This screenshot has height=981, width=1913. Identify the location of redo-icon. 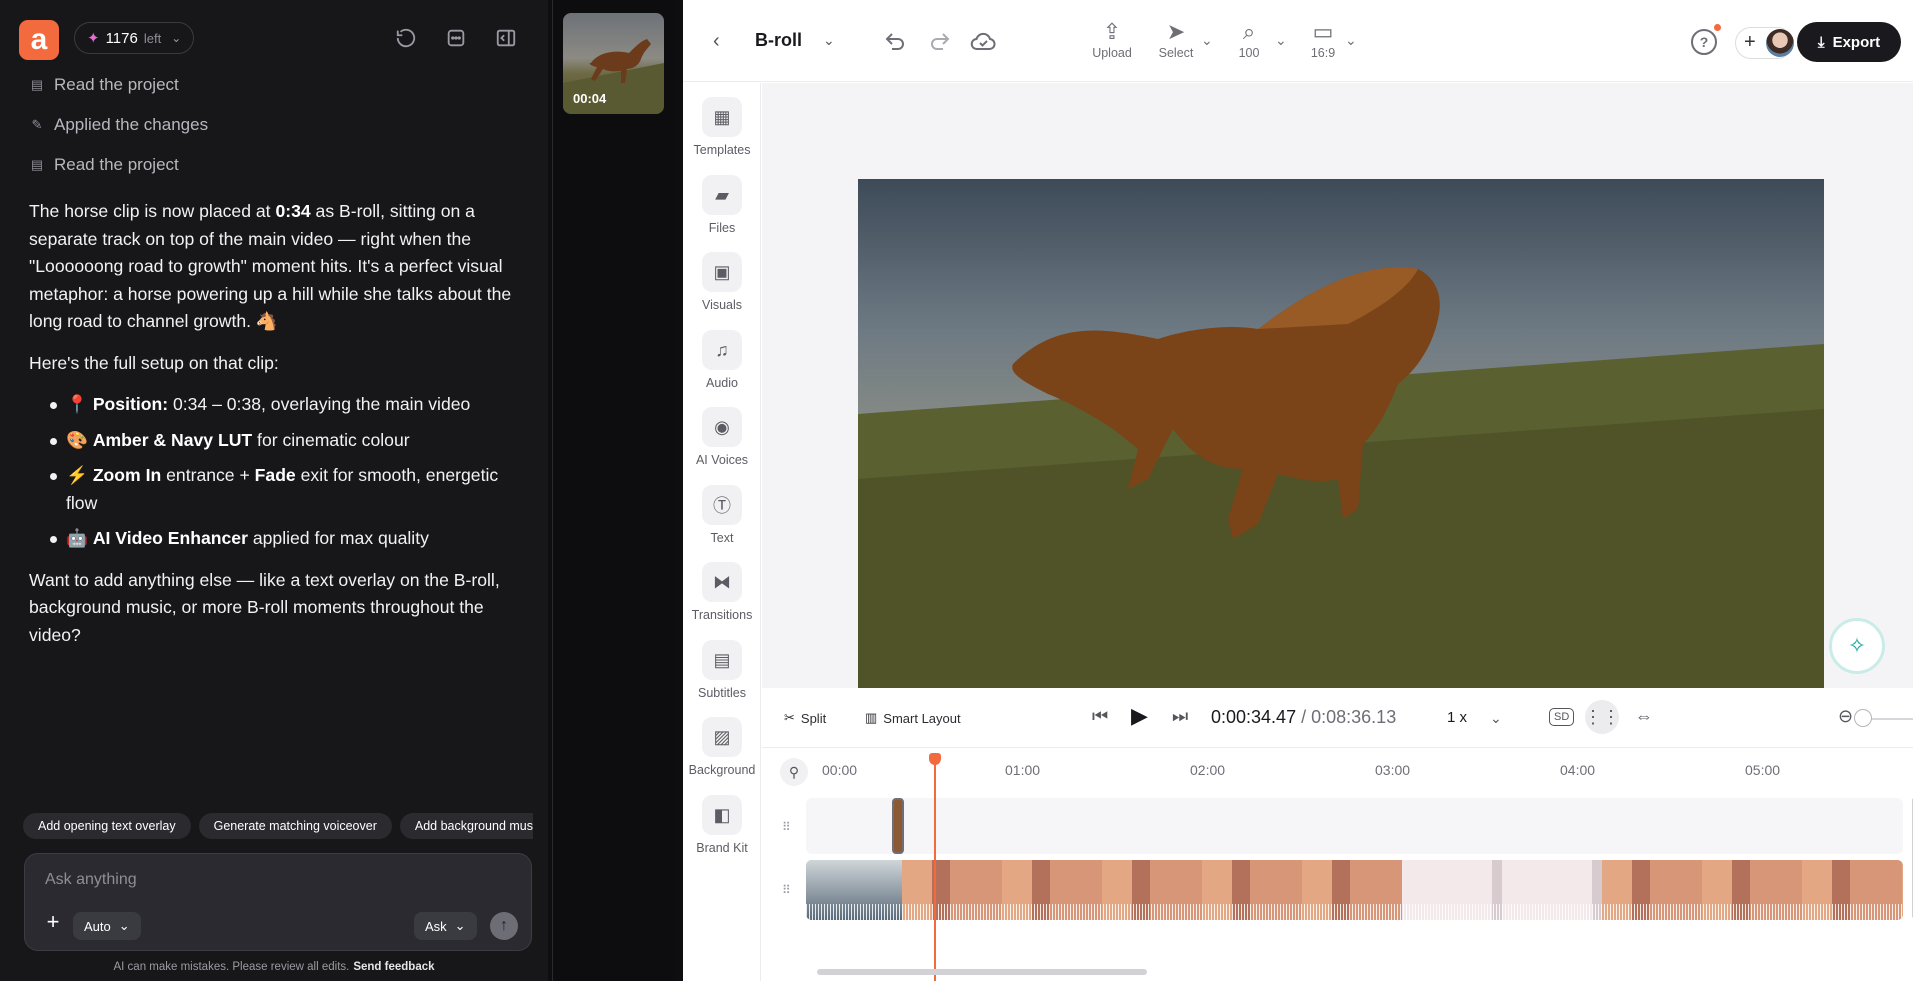
(940, 45).